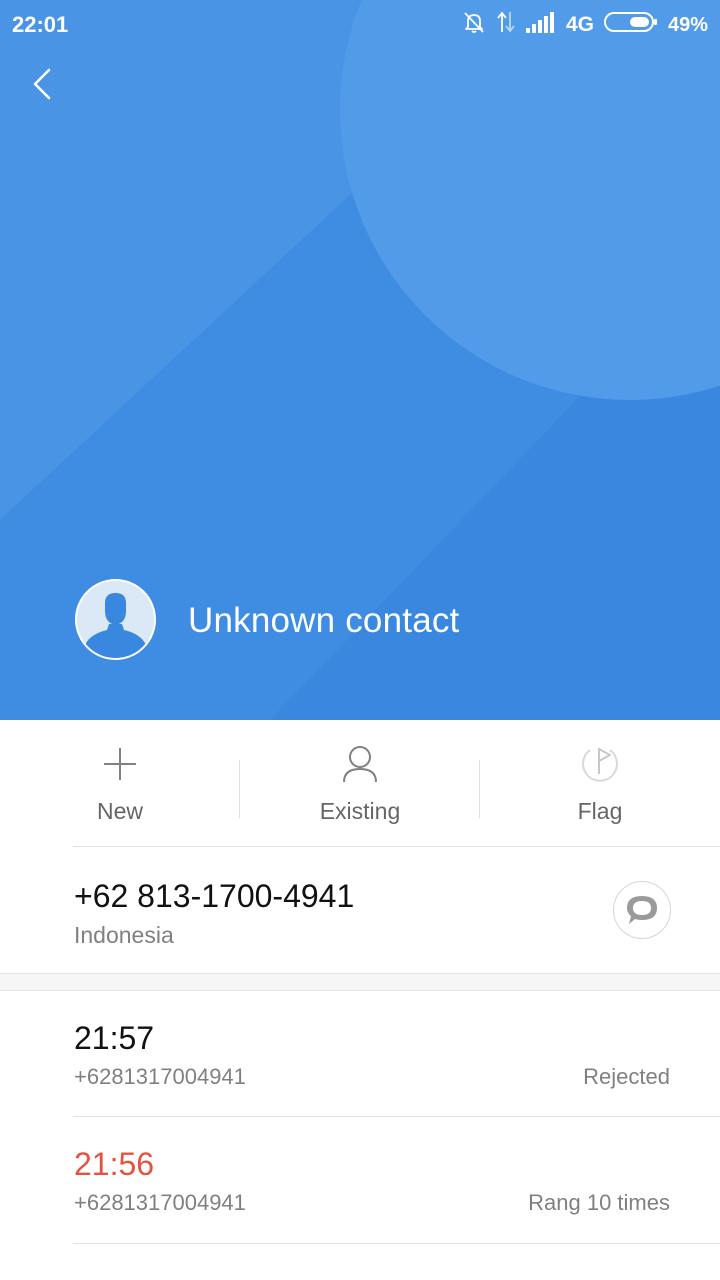 This screenshot has width=720, height=1280. I want to click on plus-icon, so click(120, 764).